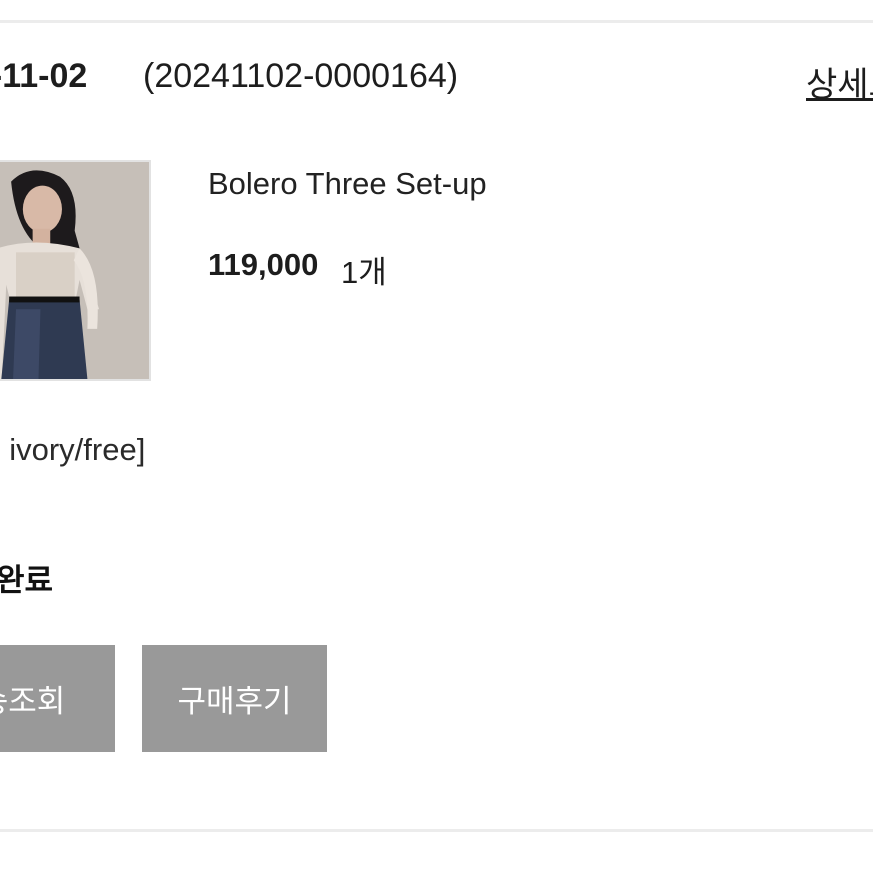  Describe the element at coordinates (57, 698) in the screenshot. I see `delivery-tracking-button: 송조회` at that location.